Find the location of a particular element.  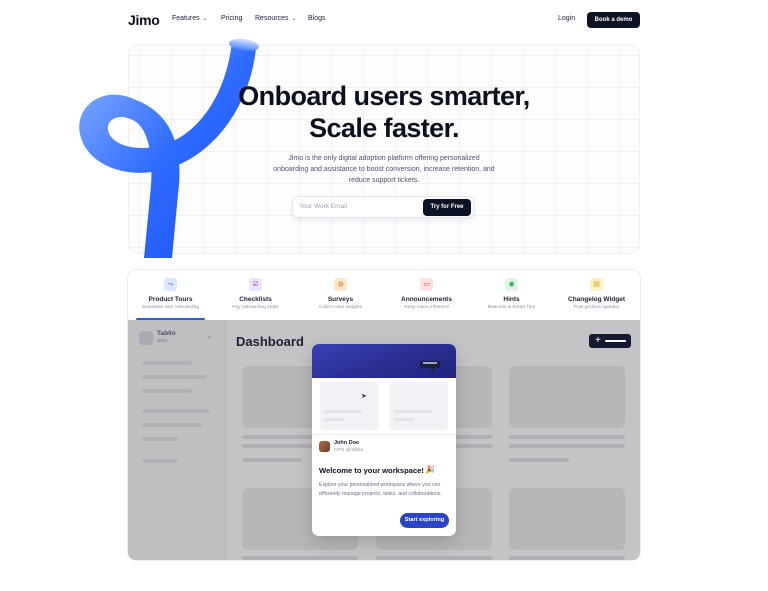

hero-headline: Onboard users smarter, Scale faster. is located at coordinates (384, 112).